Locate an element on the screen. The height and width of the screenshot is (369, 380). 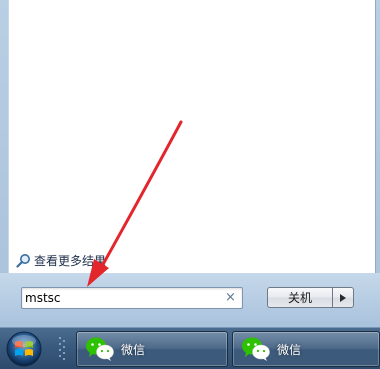
shutdown-button: 关机 is located at coordinates (299, 297).